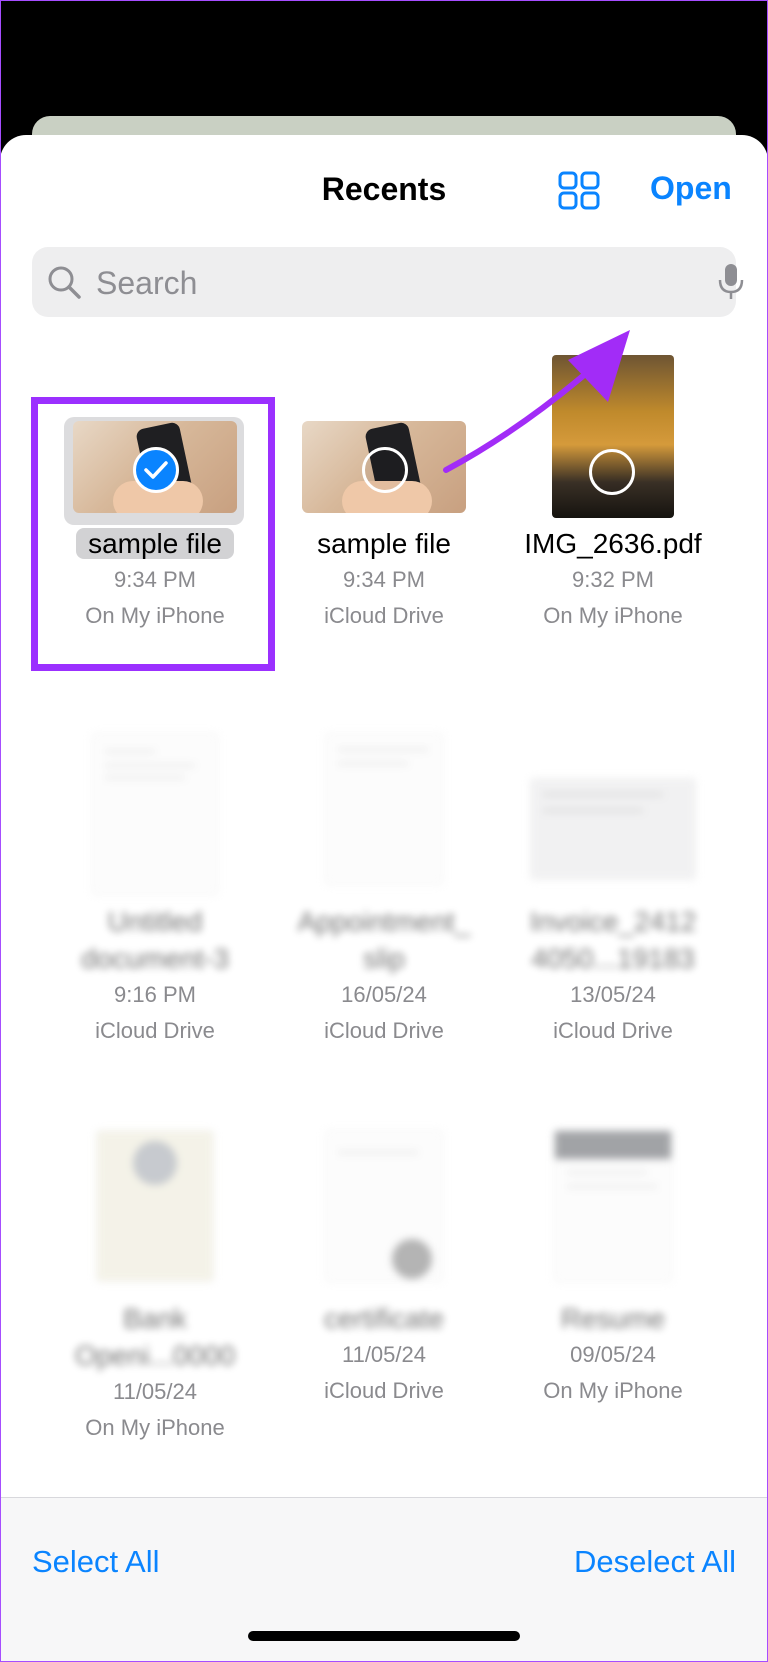  What do you see at coordinates (731, 282) in the screenshot?
I see `microphone-icon` at bounding box center [731, 282].